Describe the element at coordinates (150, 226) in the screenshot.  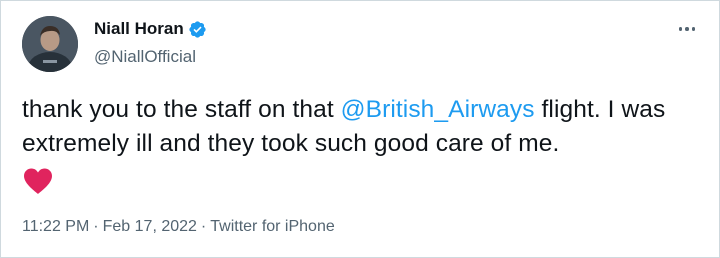
I see `tweet-date: Feb 17, 2022` at that location.